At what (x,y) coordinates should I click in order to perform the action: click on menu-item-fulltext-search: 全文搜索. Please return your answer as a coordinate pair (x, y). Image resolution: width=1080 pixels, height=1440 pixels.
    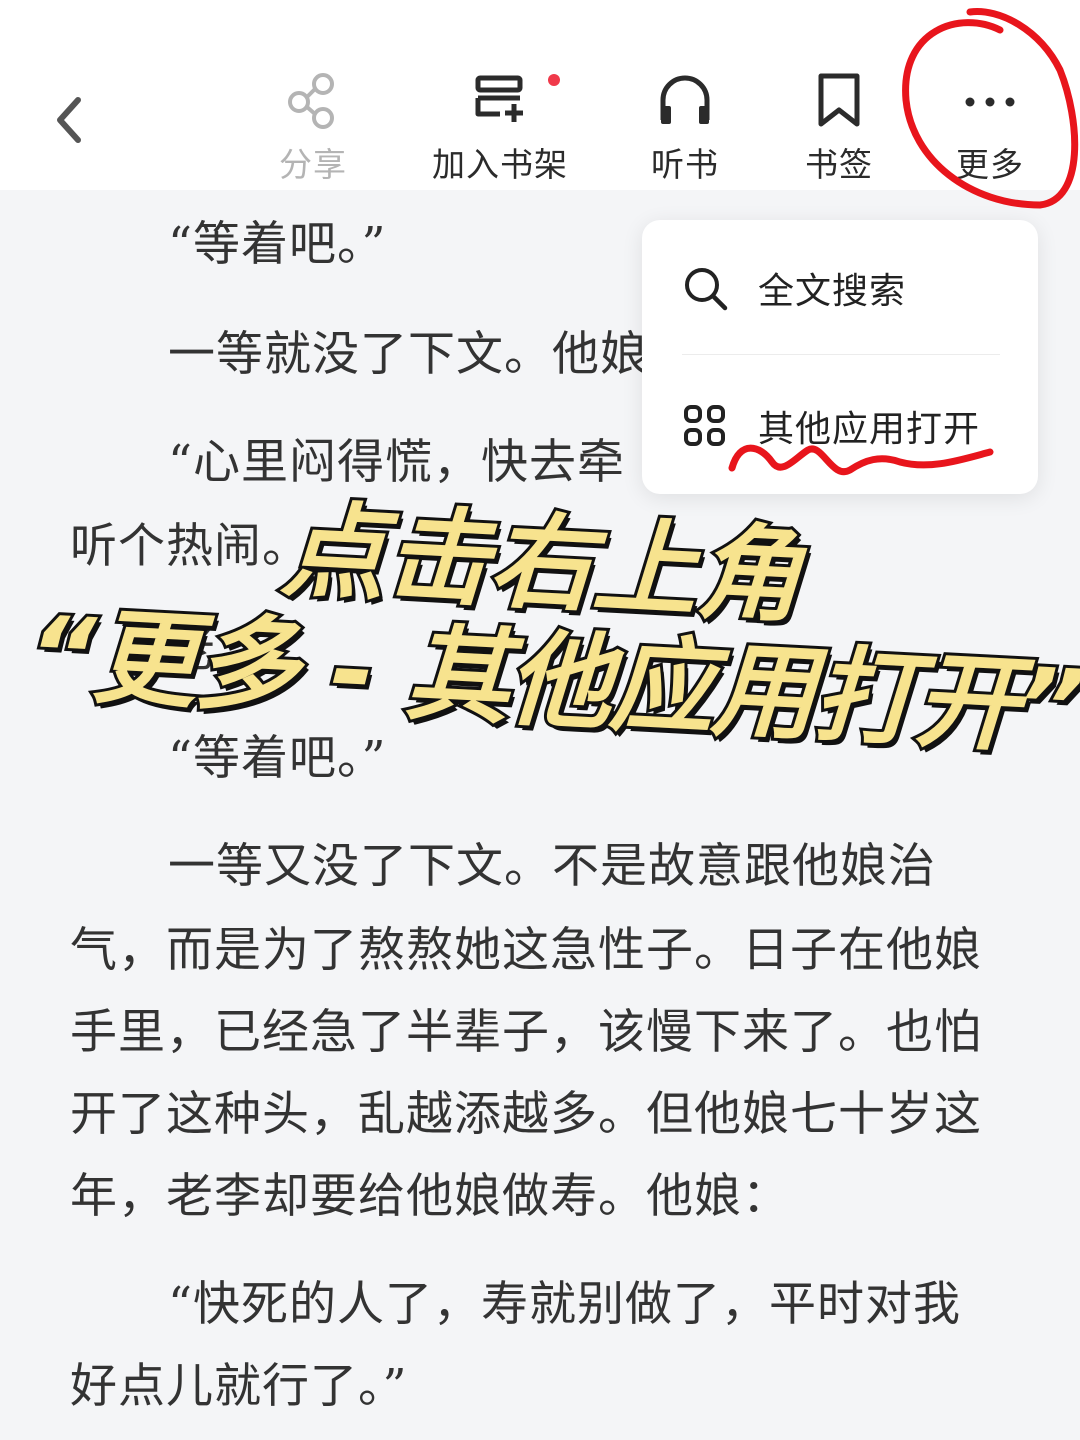
    Looking at the image, I should click on (847, 288).